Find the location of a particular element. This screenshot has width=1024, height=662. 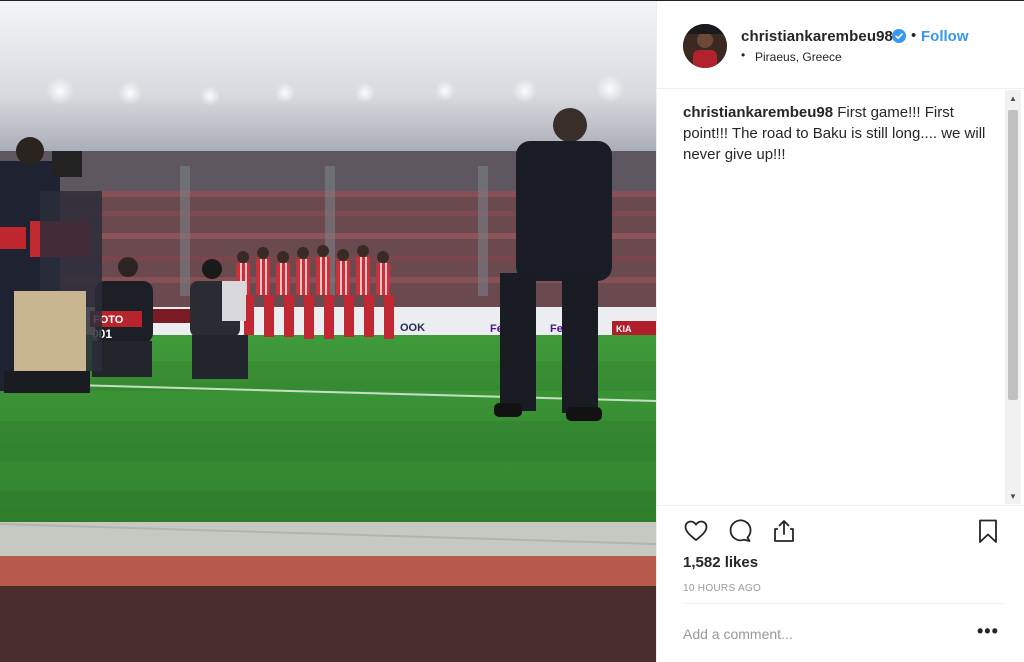

more-options-icon: ••• is located at coordinates (988, 631).